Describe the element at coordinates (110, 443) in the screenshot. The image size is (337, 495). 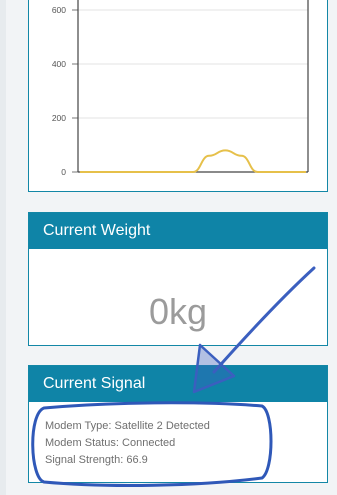
I see `modem-status-text: Modem Status: Connected` at that location.